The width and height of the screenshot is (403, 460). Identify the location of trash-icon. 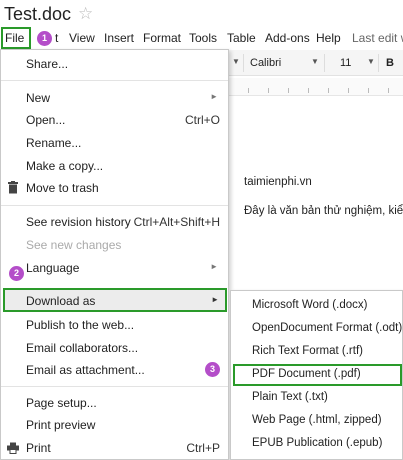
(13, 187).